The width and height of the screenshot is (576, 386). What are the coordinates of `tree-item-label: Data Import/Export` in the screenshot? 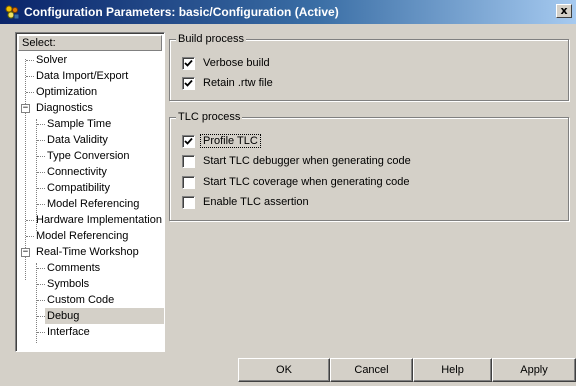 It's located at (82, 76).